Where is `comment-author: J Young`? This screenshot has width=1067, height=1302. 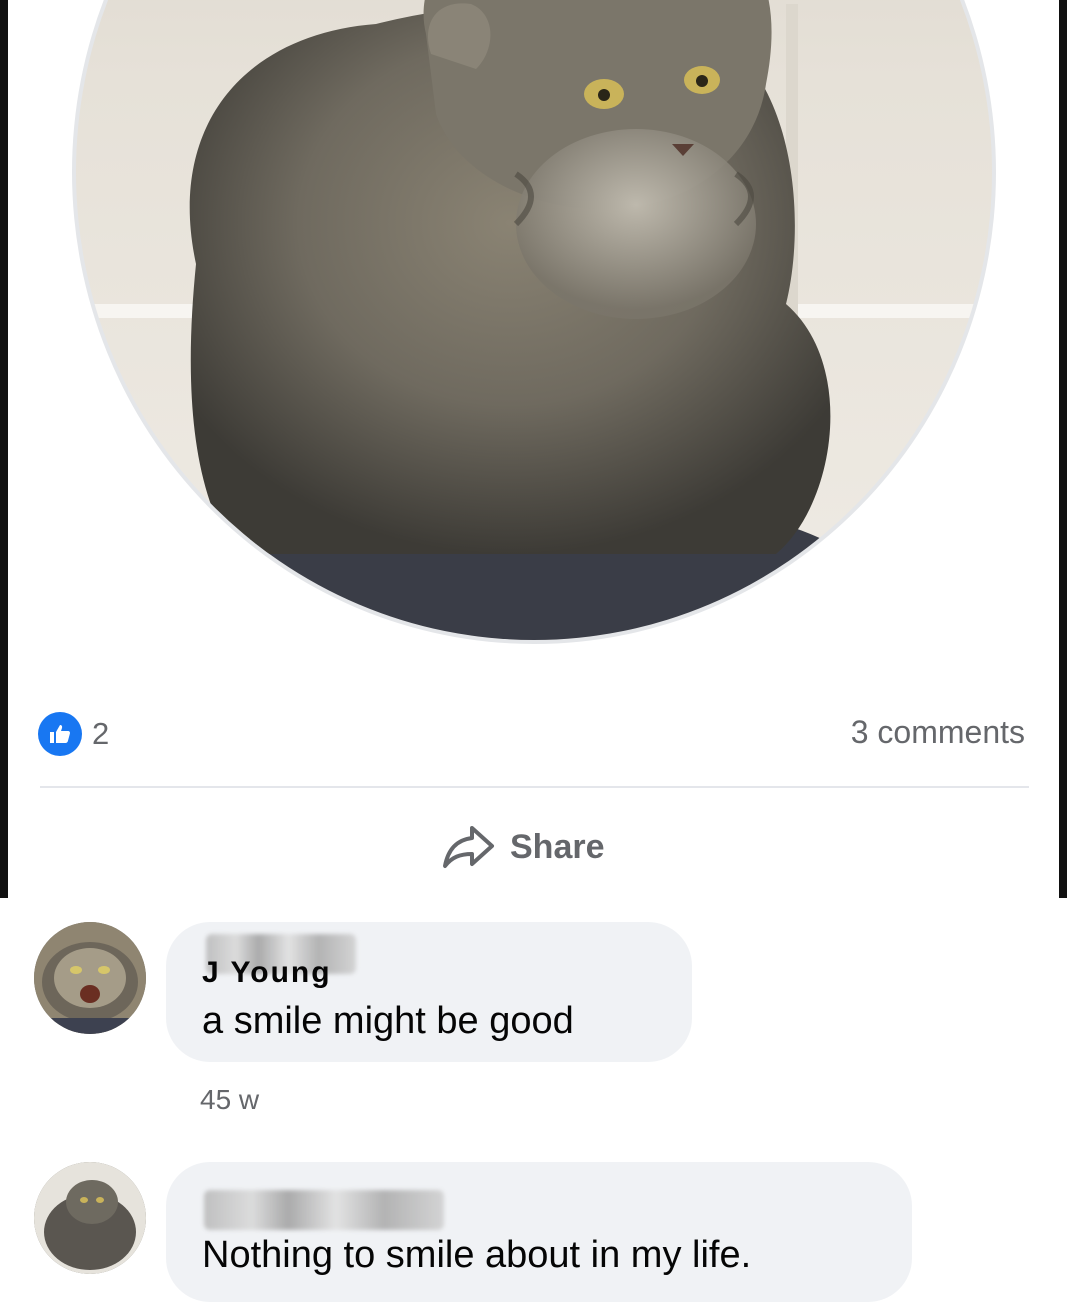
comment-author: J Young is located at coordinates (267, 973).